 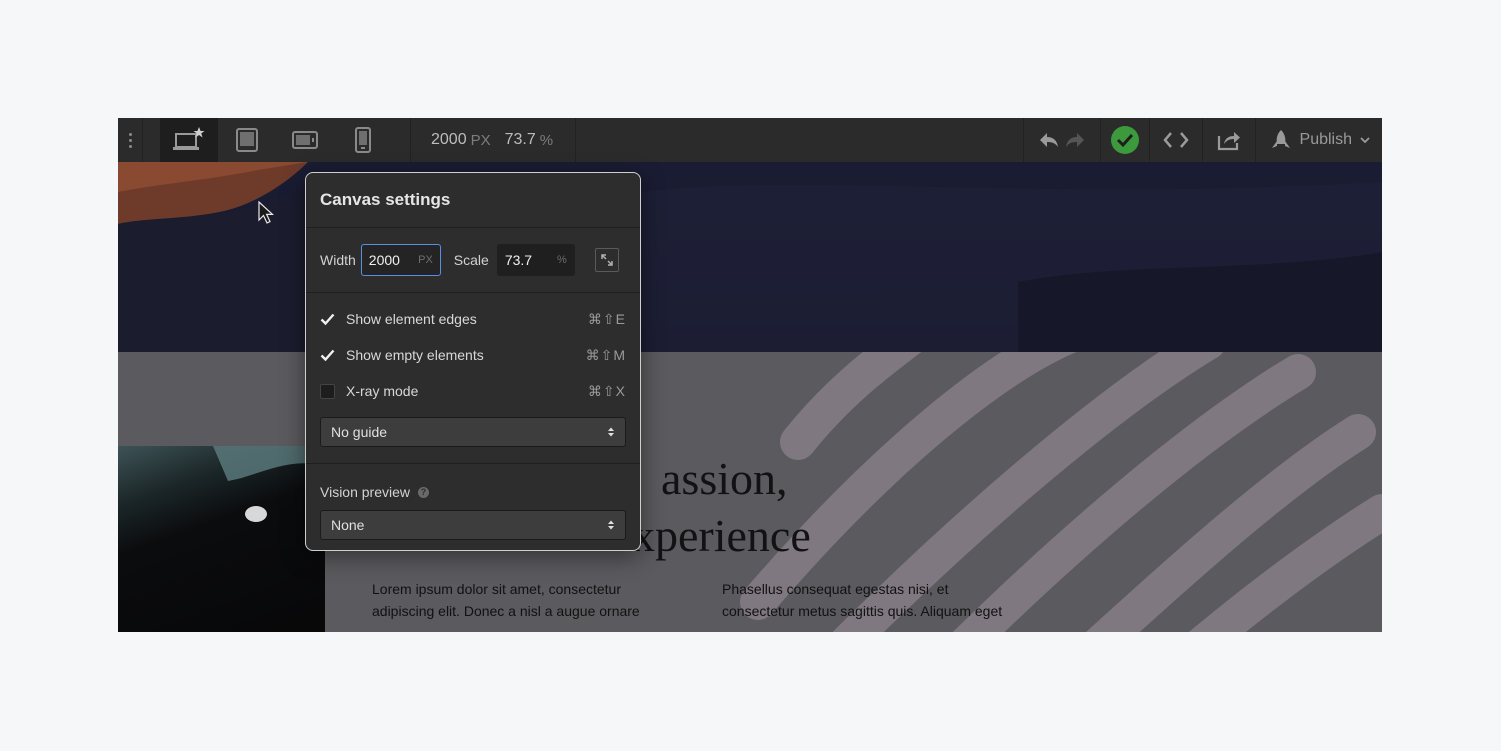 What do you see at coordinates (365, 492) in the screenshot?
I see `vision-preview-label: Vision preview` at bounding box center [365, 492].